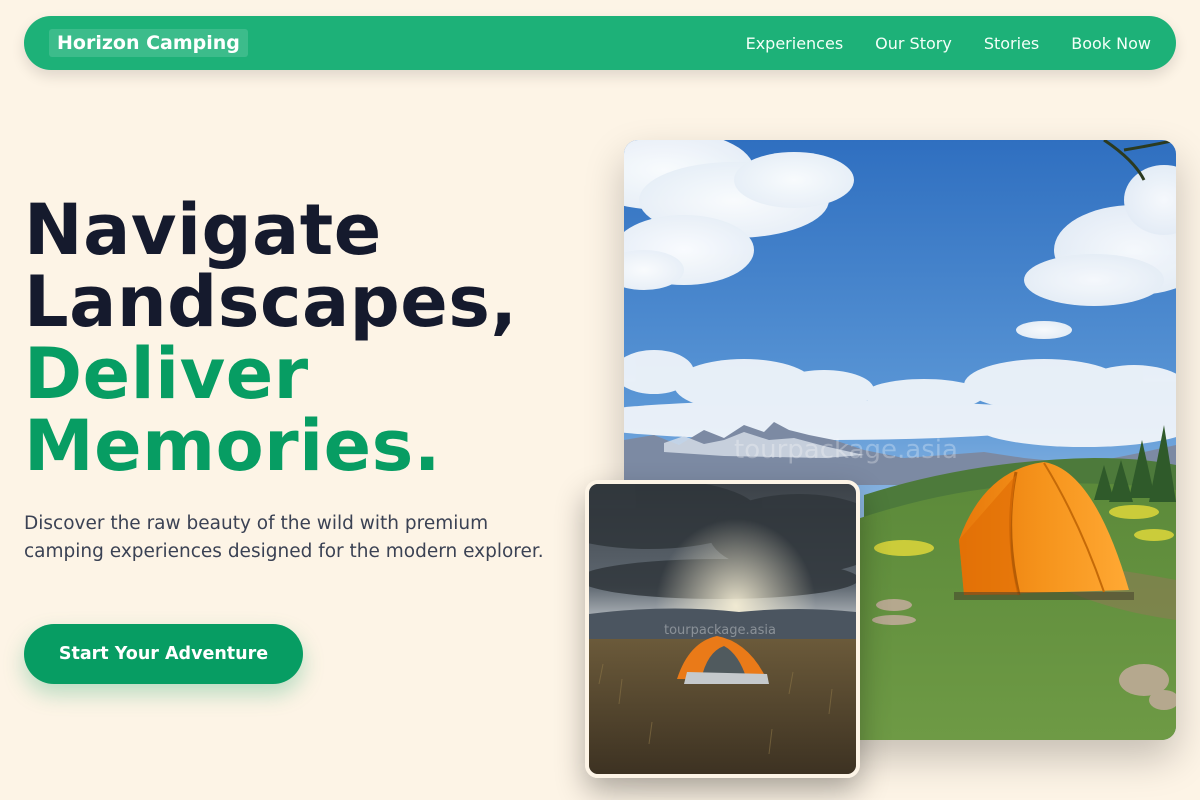 The height and width of the screenshot is (800, 1200). What do you see at coordinates (1111, 43) in the screenshot?
I see `nav-link-book-now: Book Now` at bounding box center [1111, 43].